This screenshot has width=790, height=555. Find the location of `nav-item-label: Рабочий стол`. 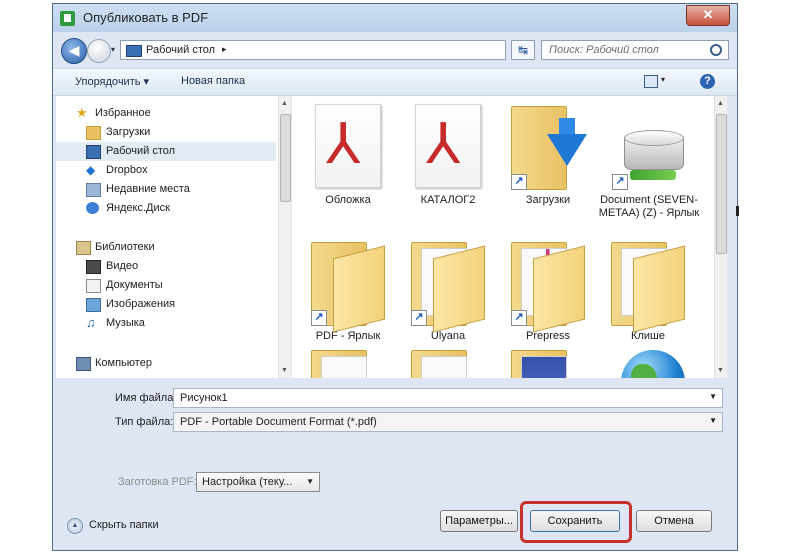

nav-item-label: Рабочий стол is located at coordinates (141, 151).